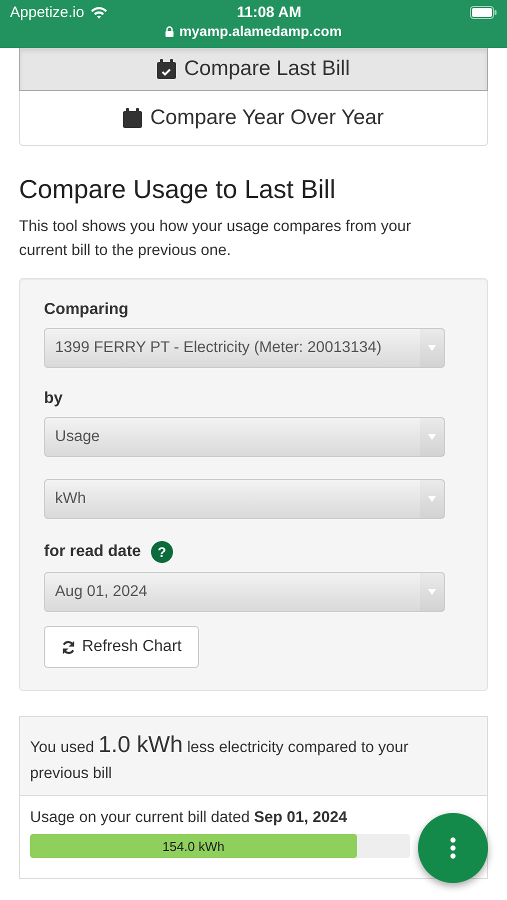  I want to click on current-bill-label: Usage on your current bill dated Sep 01, 2024, so click(189, 818).